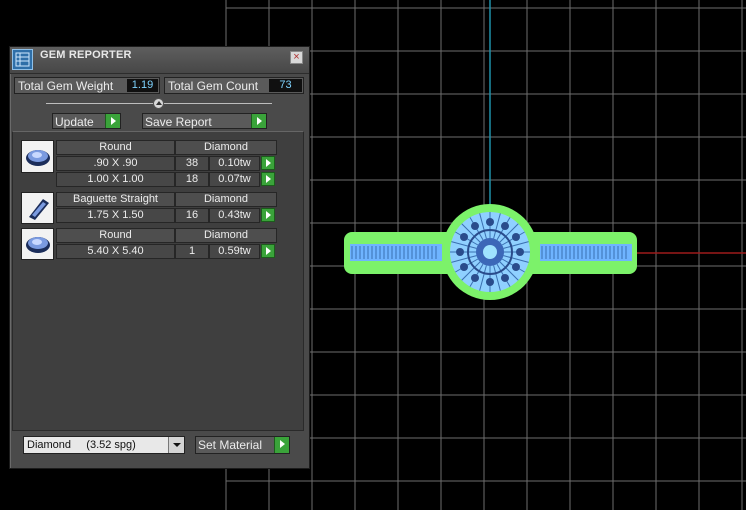  Describe the element at coordinates (176, 445) in the screenshot. I see `chevron-down-icon` at that location.